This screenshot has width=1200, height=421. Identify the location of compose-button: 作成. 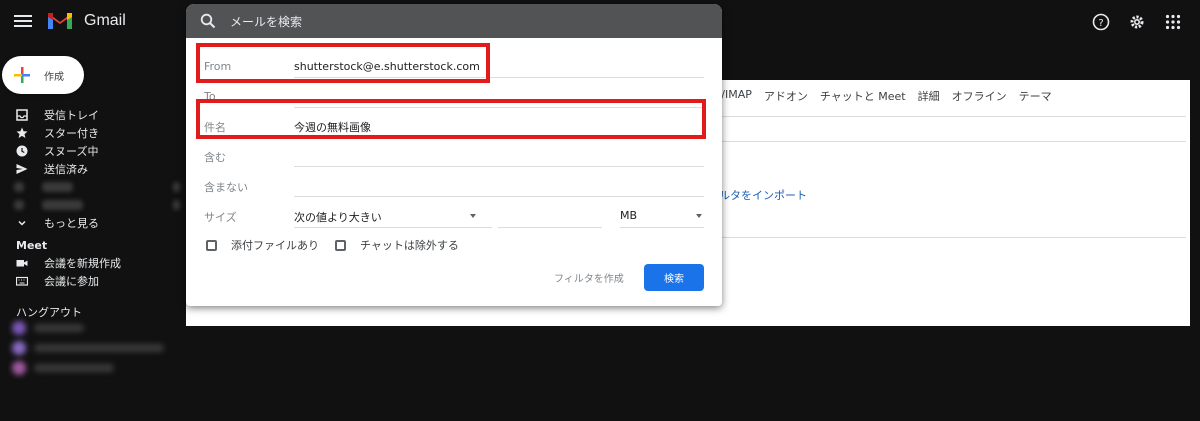
(43, 75).